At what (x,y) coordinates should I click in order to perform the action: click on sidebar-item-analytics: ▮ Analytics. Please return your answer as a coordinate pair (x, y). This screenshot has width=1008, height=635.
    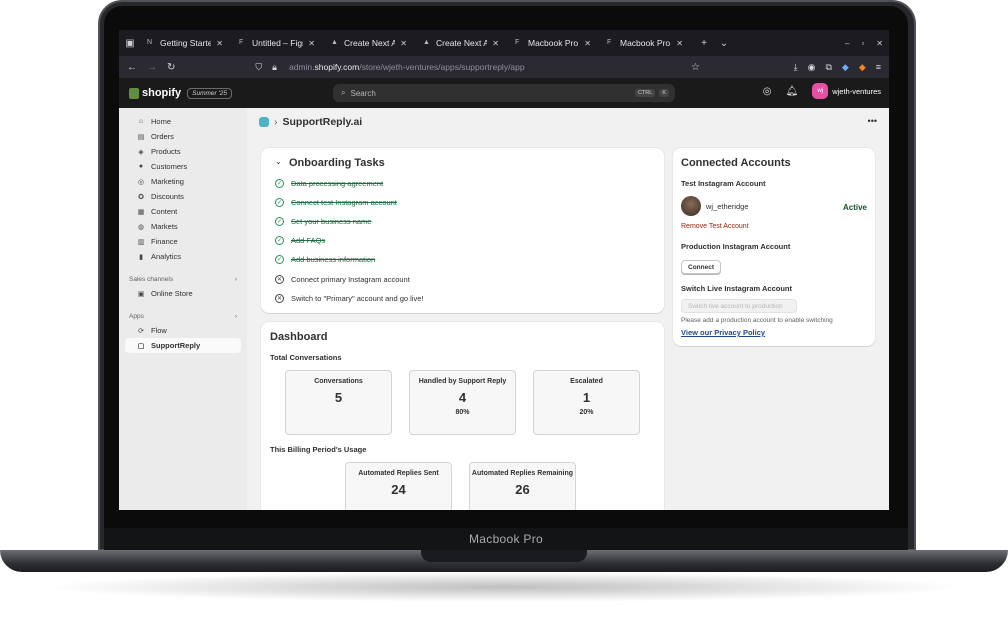
    Looking at the image, I should click on (183, 256).